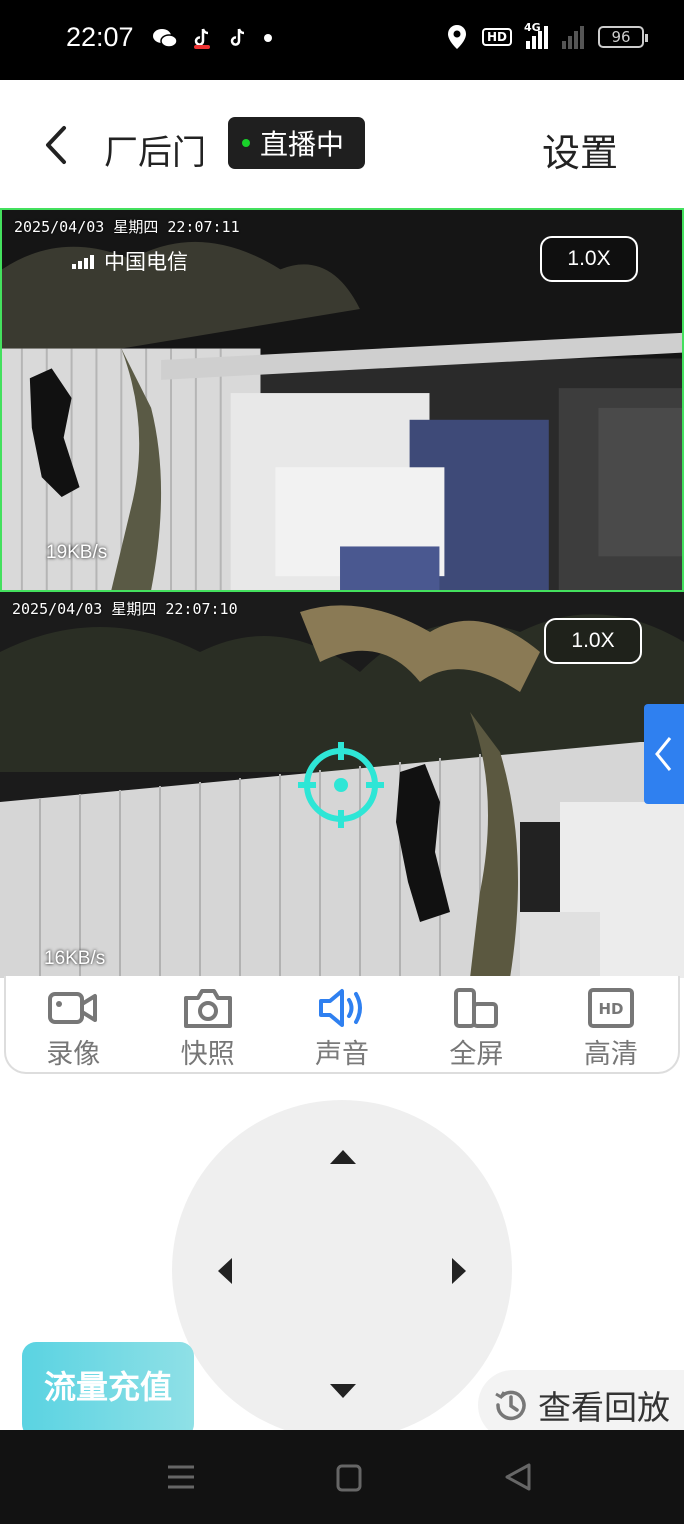  I want to click on system-nav-bar, so click(342, 1477).